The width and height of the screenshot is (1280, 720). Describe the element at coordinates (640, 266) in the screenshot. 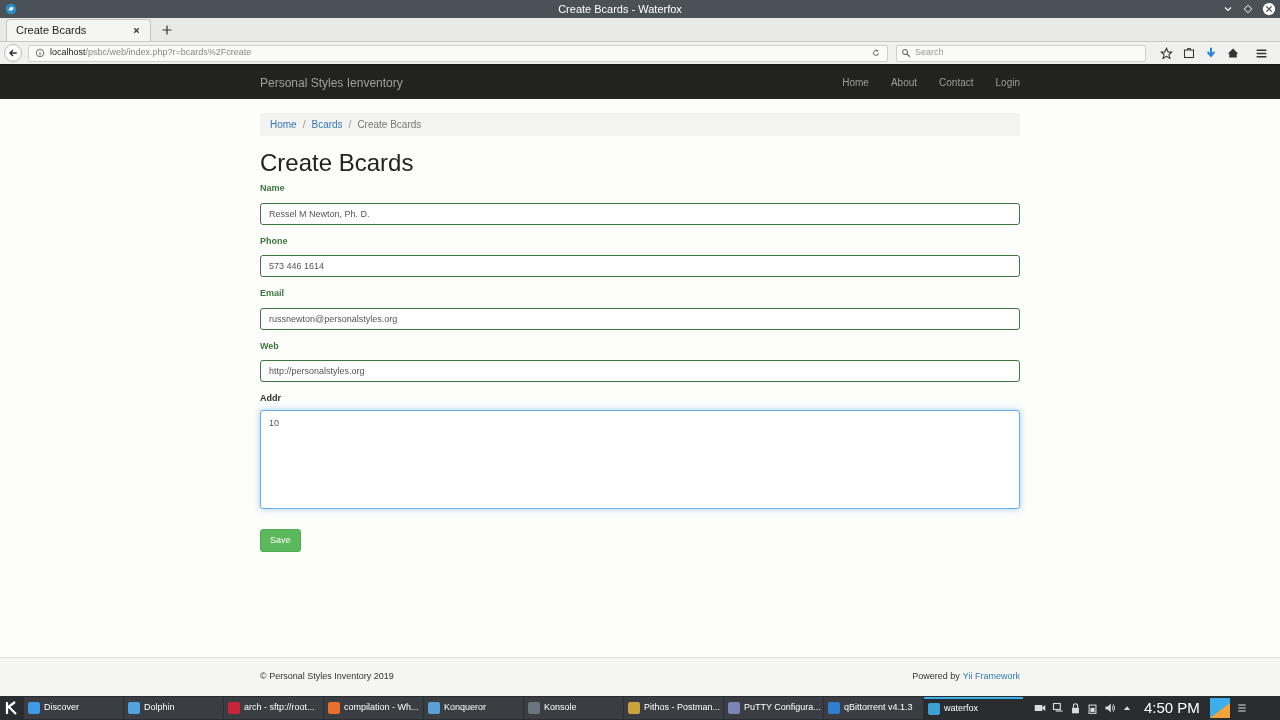

I see `text-input: 573 446 1614` at that location.